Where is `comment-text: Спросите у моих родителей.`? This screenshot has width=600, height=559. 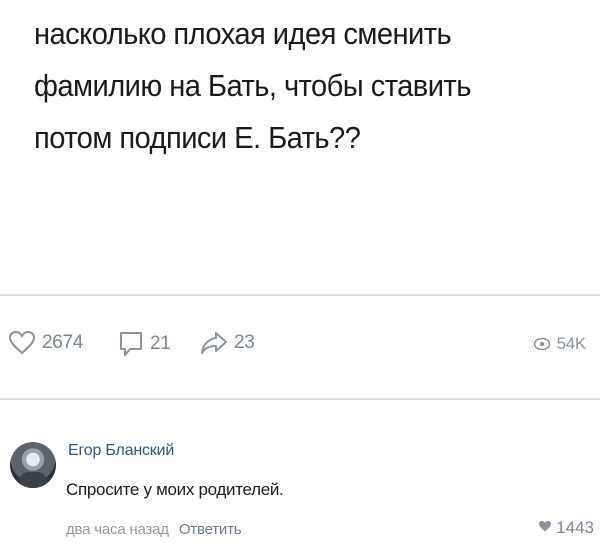 comment-text: Спросите у моих родителей. is located at coordinates (175, 489).